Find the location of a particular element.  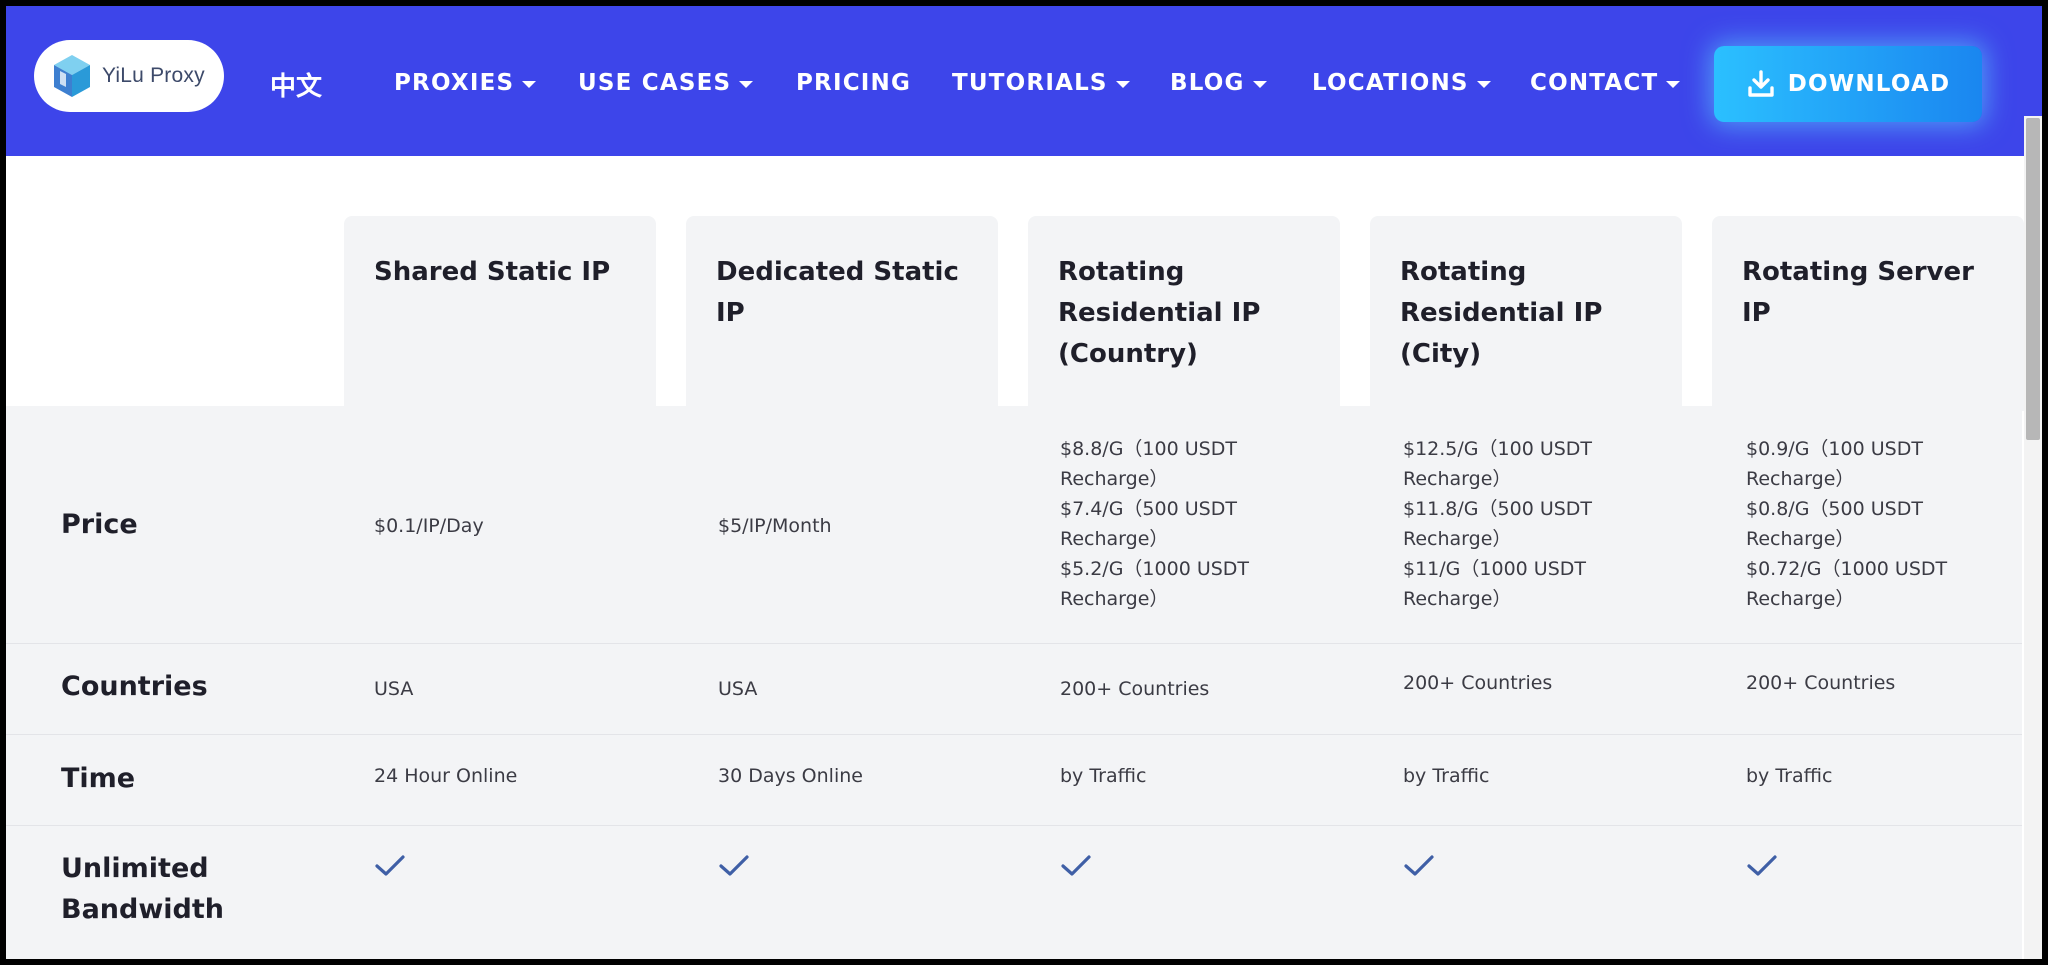

table-cell: 30 Days Online is located at coordinates (790, 776).